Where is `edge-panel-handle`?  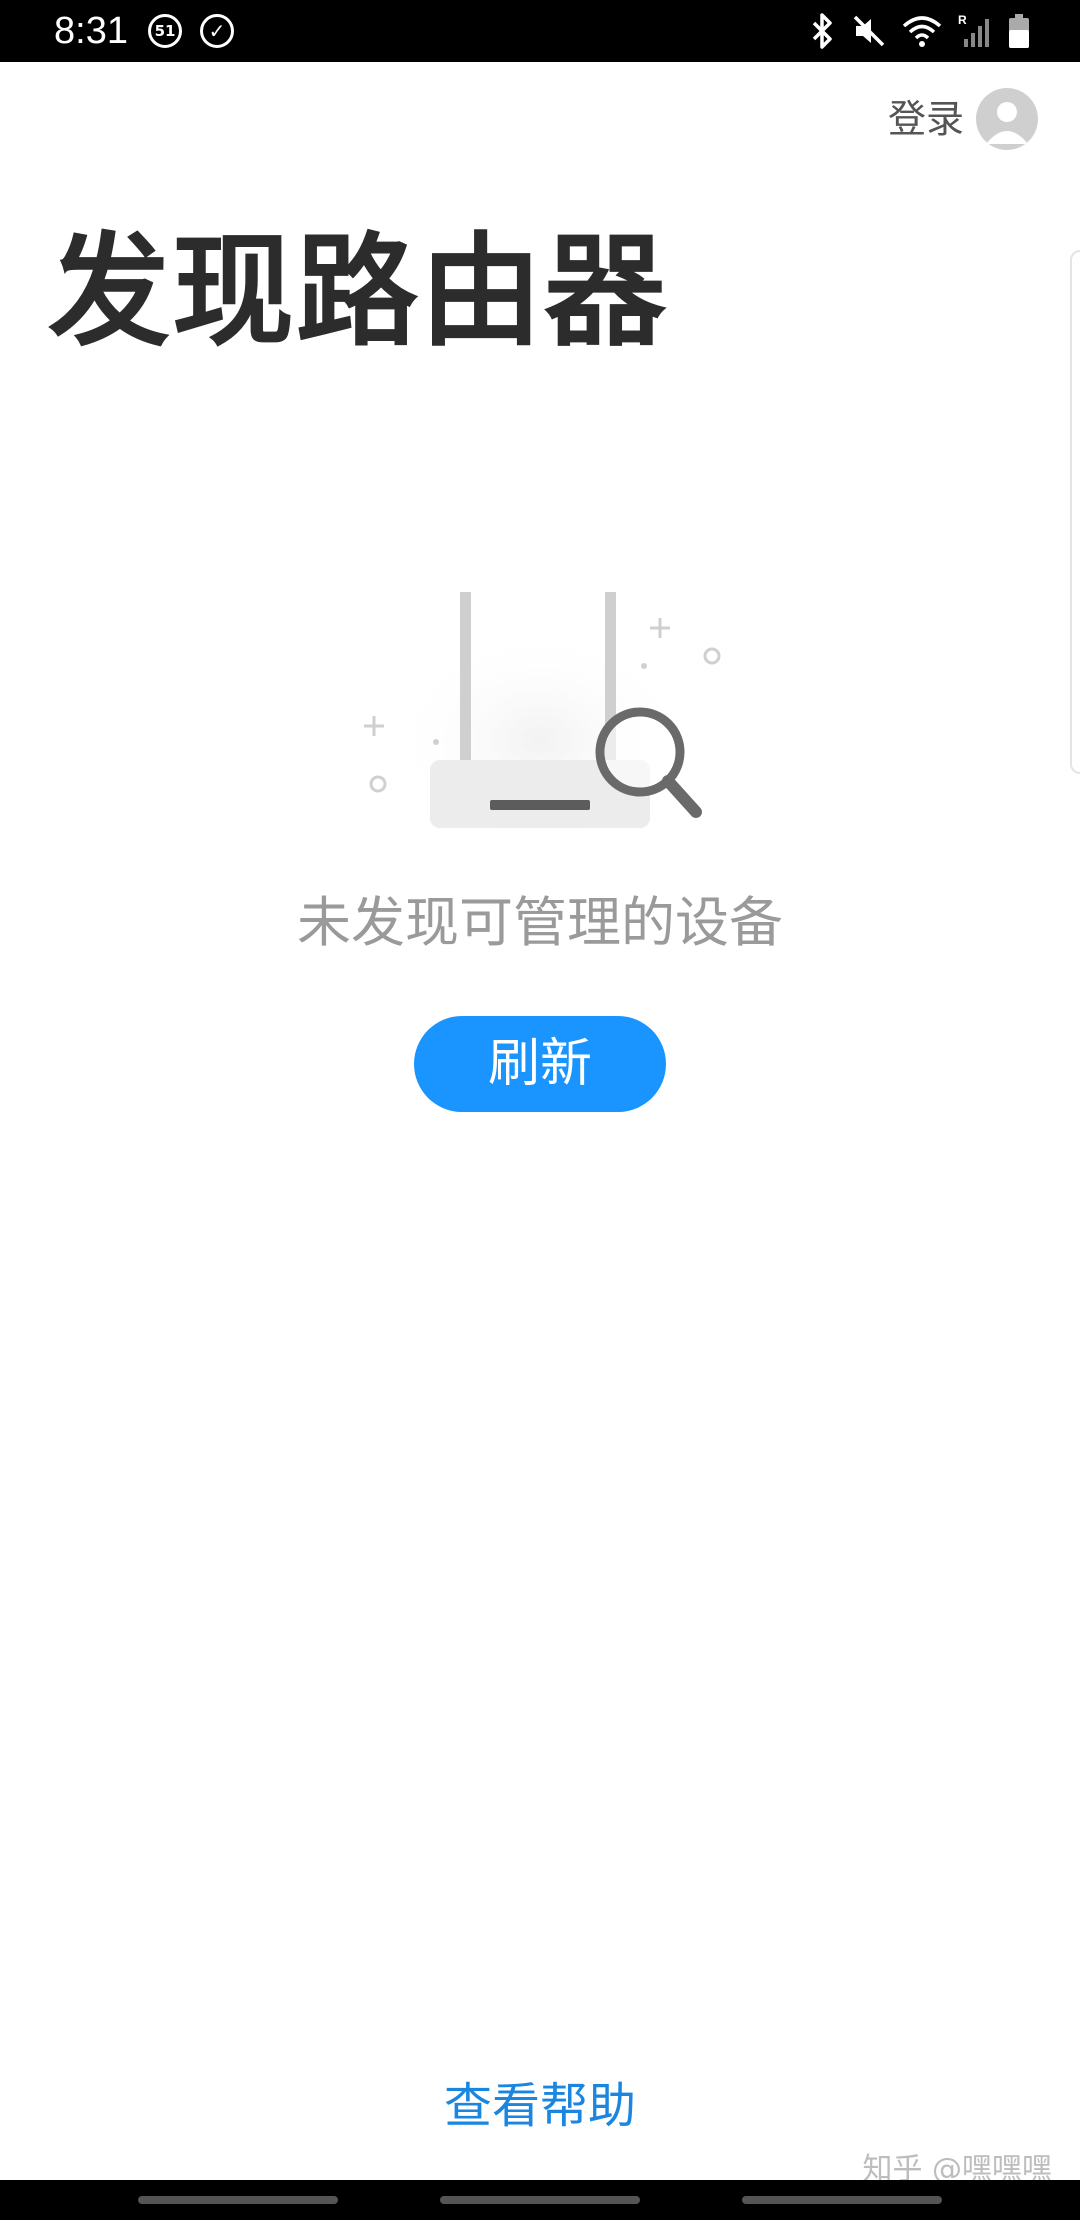 edge-panel-handle is located at coordinates (1075, 512).